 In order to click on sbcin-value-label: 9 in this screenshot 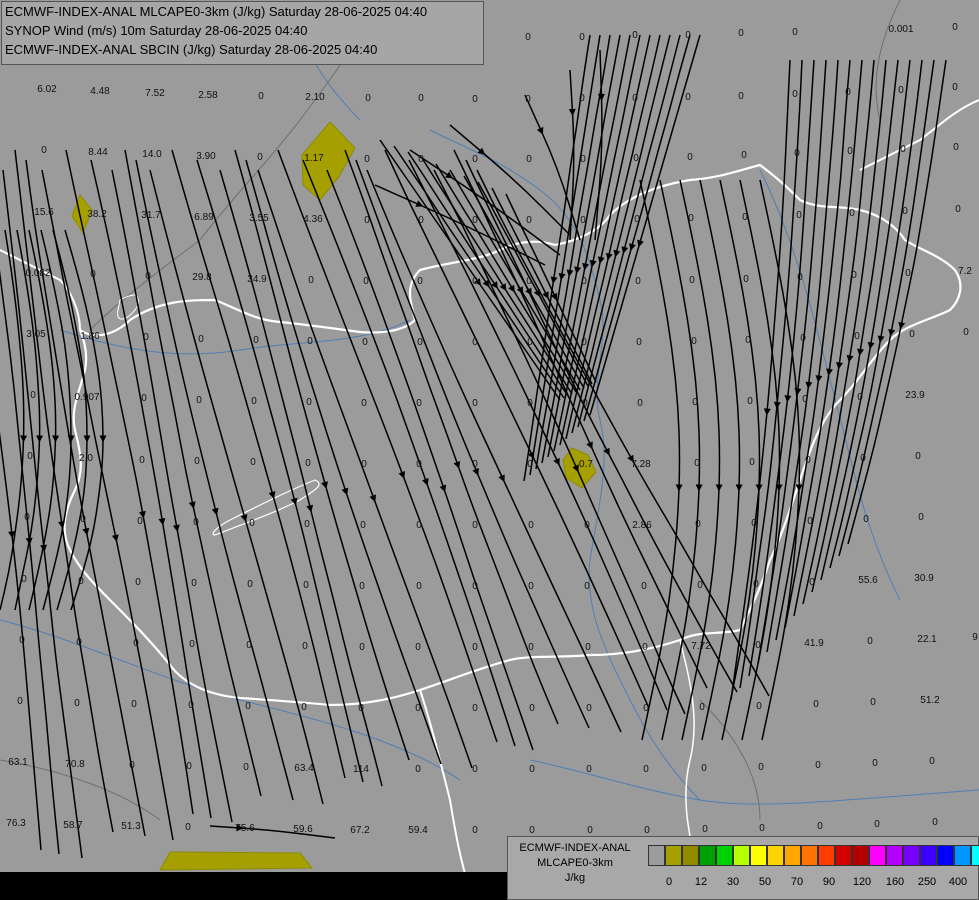, I will do `click(975, 637)`.